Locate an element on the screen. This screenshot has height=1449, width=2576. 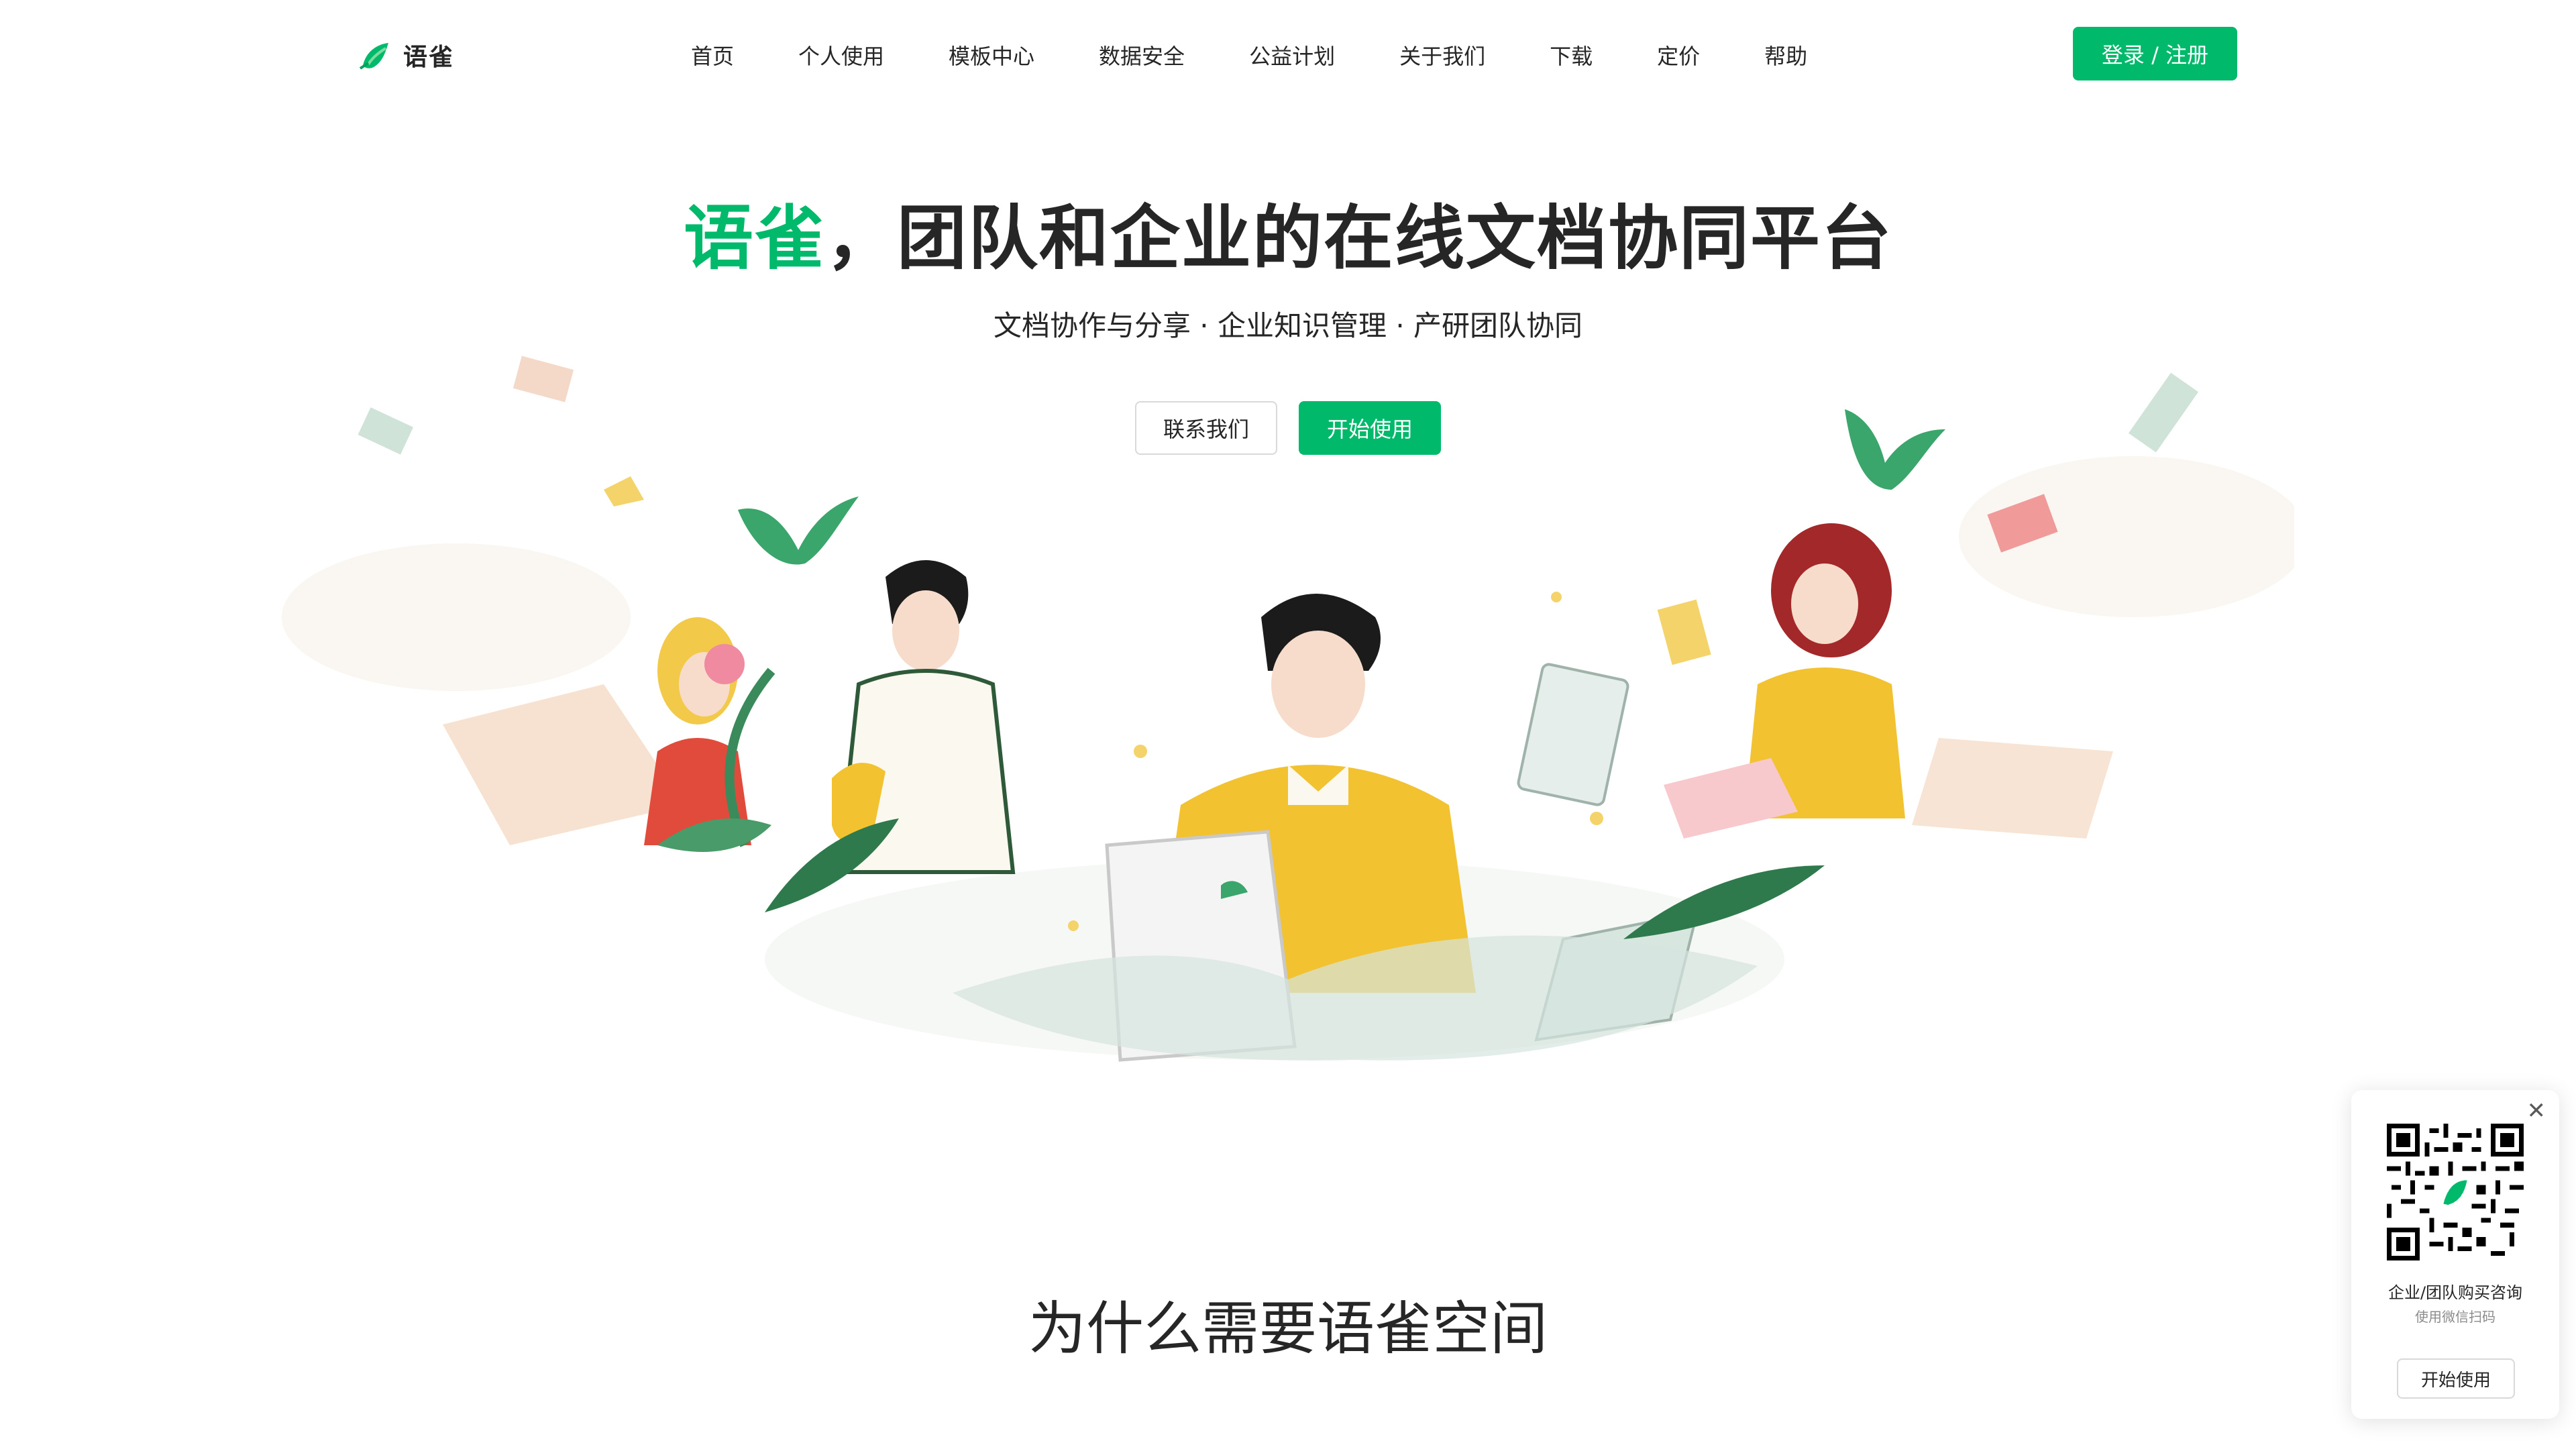
login-register-button: 登录 / 注册 is located at coordinates (2155, 53).